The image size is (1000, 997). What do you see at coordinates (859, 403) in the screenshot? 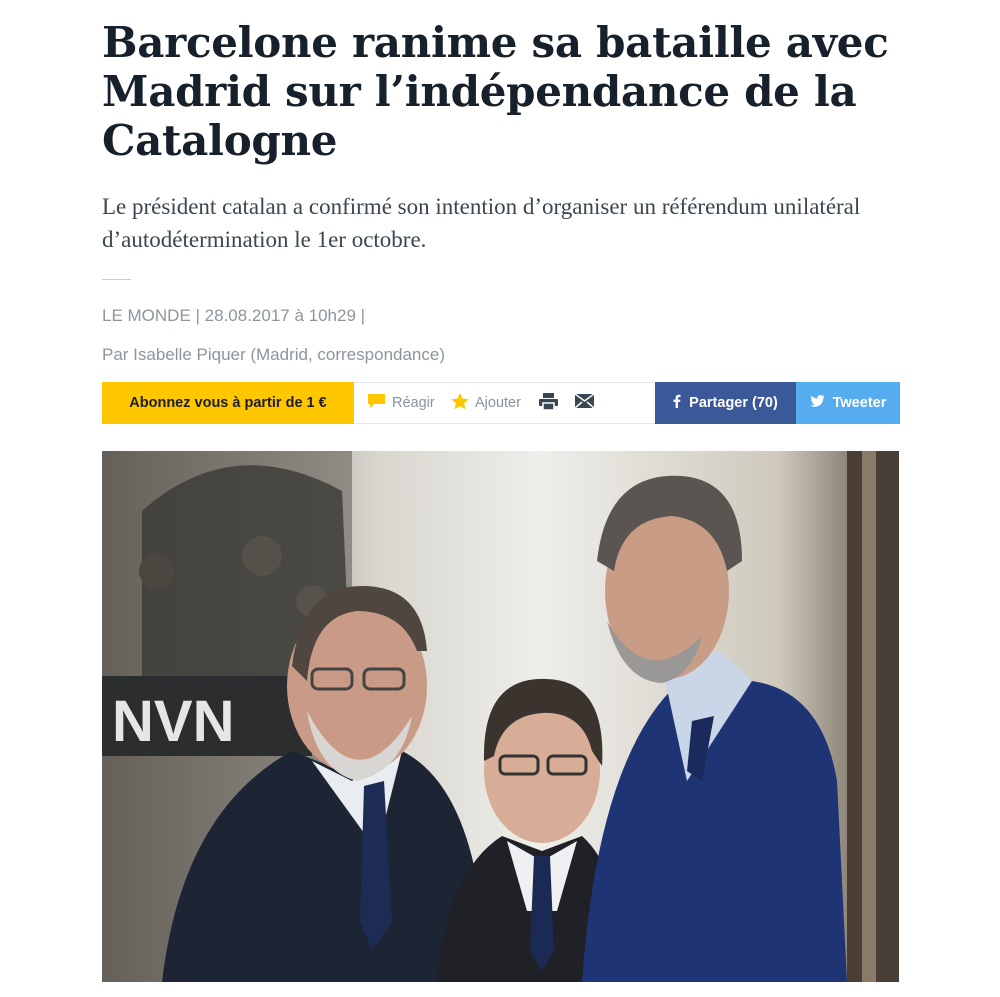
I see `twitter-share-label: Tweeter` at bounding box center [859, 403].